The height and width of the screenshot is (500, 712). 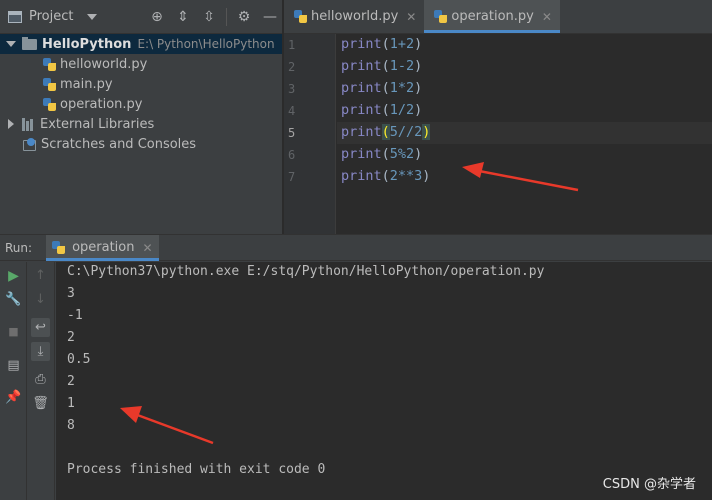 What do you see at coordinates (28, 124) in the screenshot?
I see `library-icon` at bounding box center [28, 124].